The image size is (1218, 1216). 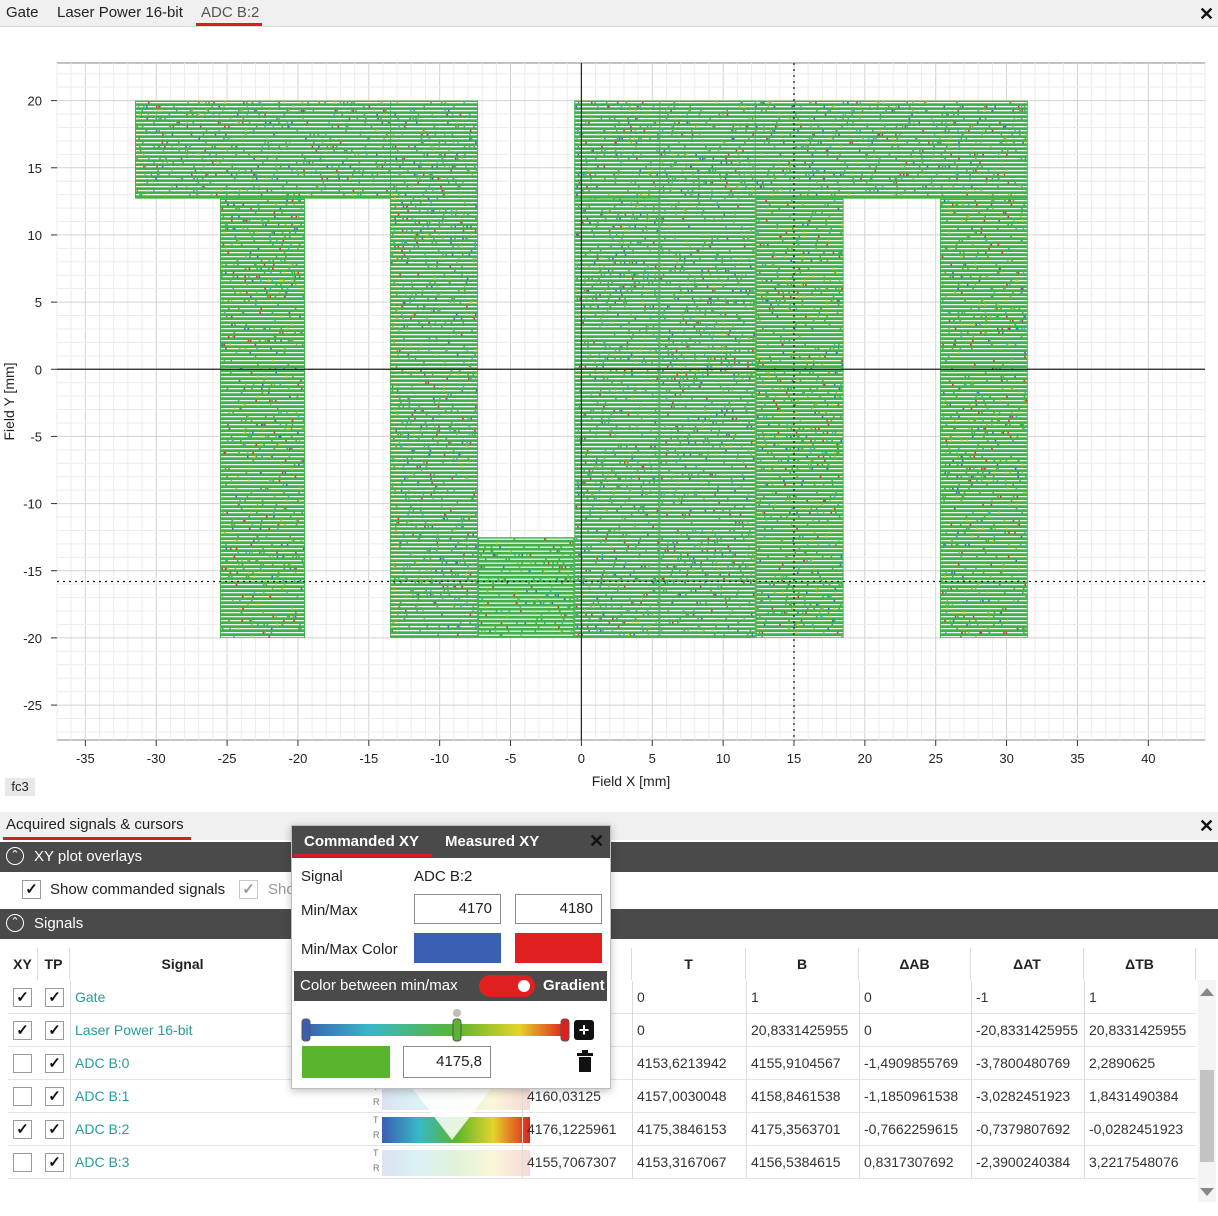 I want to click on tab-laser-power: Laser Power 16-bit, so click(x=120, y=12).